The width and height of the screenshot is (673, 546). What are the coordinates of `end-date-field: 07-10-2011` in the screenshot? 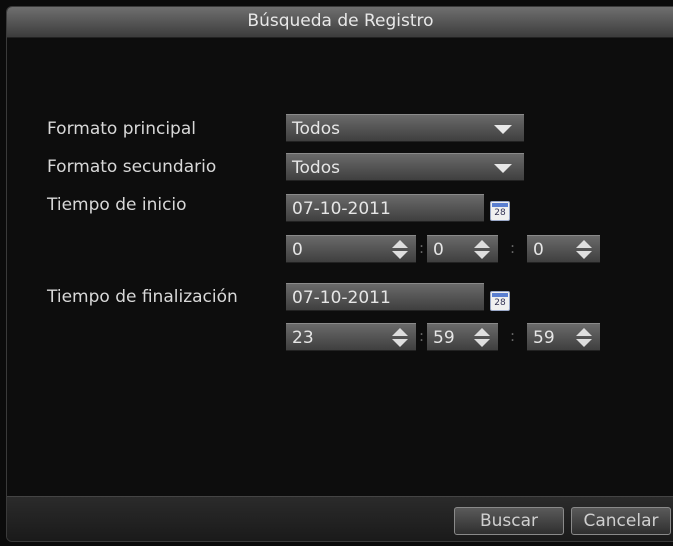 It's located at (385, 297).